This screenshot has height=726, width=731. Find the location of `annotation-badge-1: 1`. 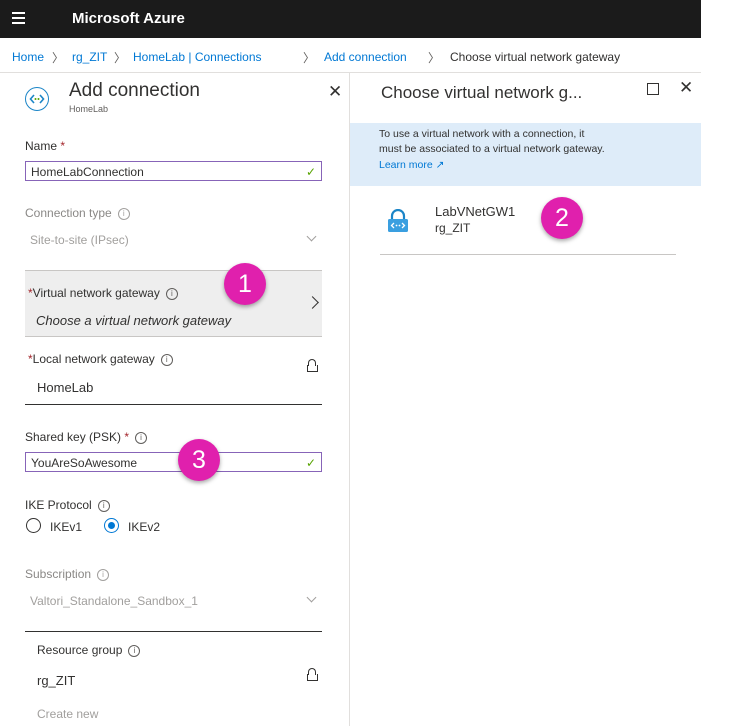

annotation-badge-1: 1 is located at coordinates (245, 284).